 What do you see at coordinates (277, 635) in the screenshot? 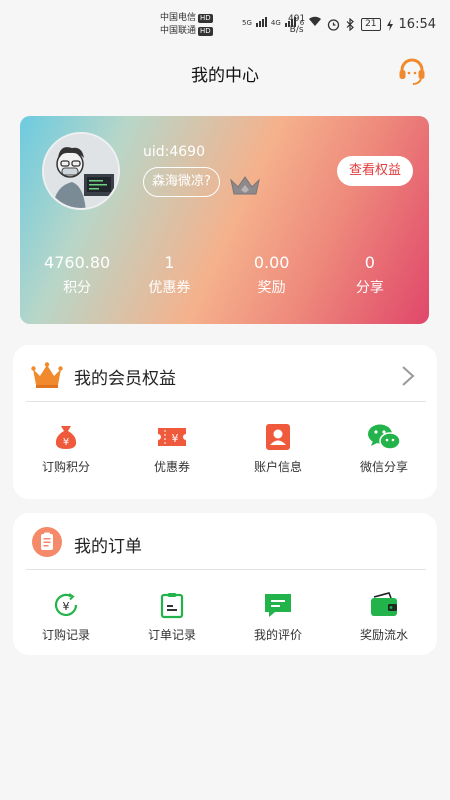
I see `my-reviews-label: 我的评价` at bounding box center [277, 635].